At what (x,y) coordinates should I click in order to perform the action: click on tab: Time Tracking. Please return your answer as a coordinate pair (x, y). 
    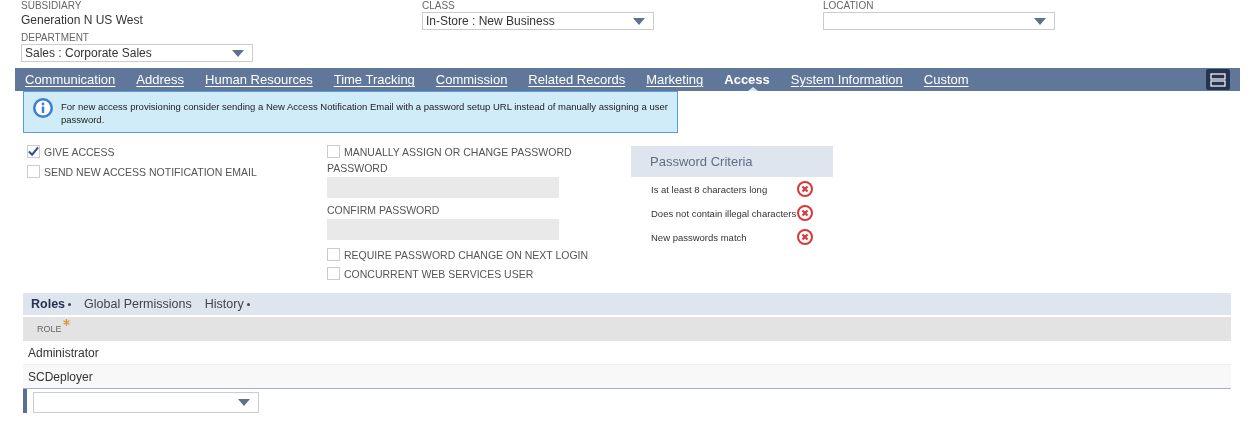
    Looking at the image, I should click on (379, 79).